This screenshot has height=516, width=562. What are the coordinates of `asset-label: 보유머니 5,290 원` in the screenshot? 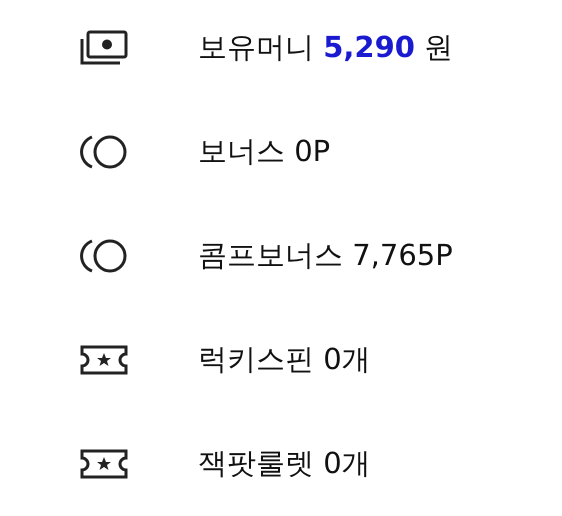 It's located at (326, 47).